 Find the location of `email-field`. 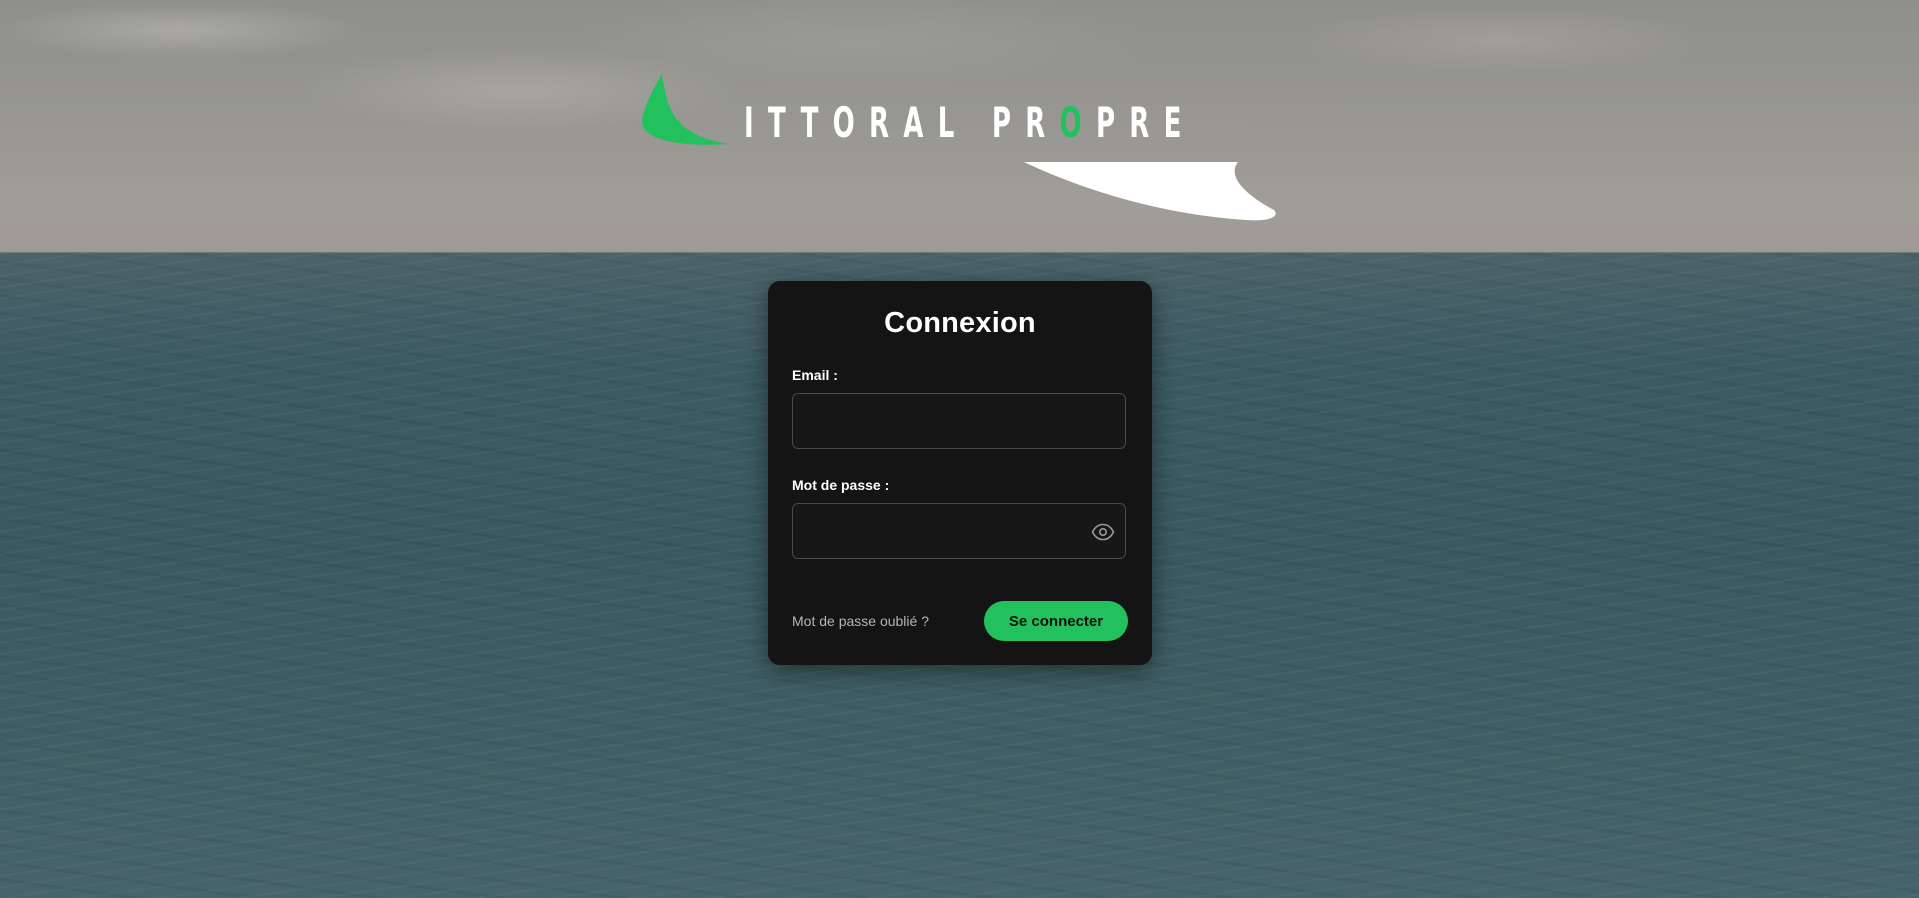

email-field is located at coordinates (959, 421).